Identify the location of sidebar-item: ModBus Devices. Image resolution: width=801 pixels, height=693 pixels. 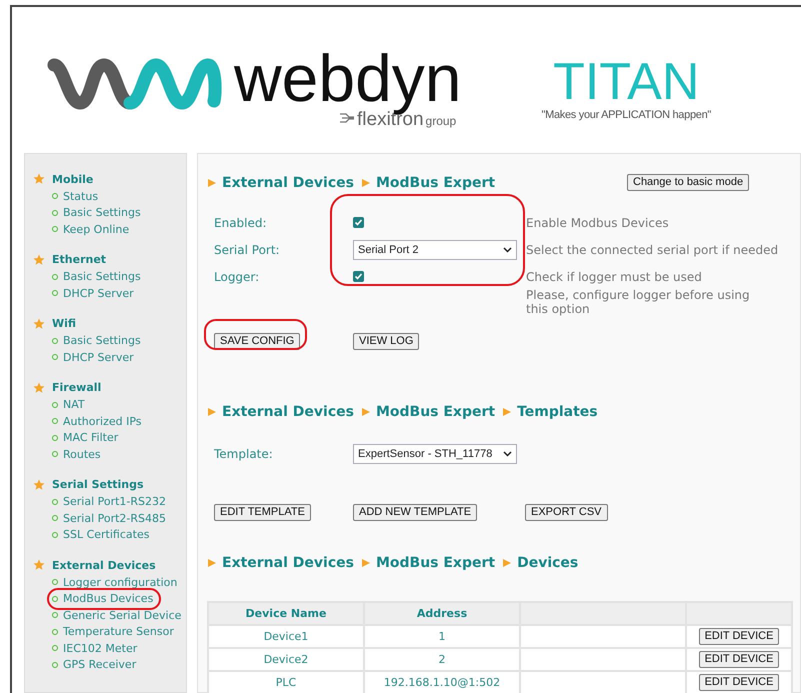
(104, 598).